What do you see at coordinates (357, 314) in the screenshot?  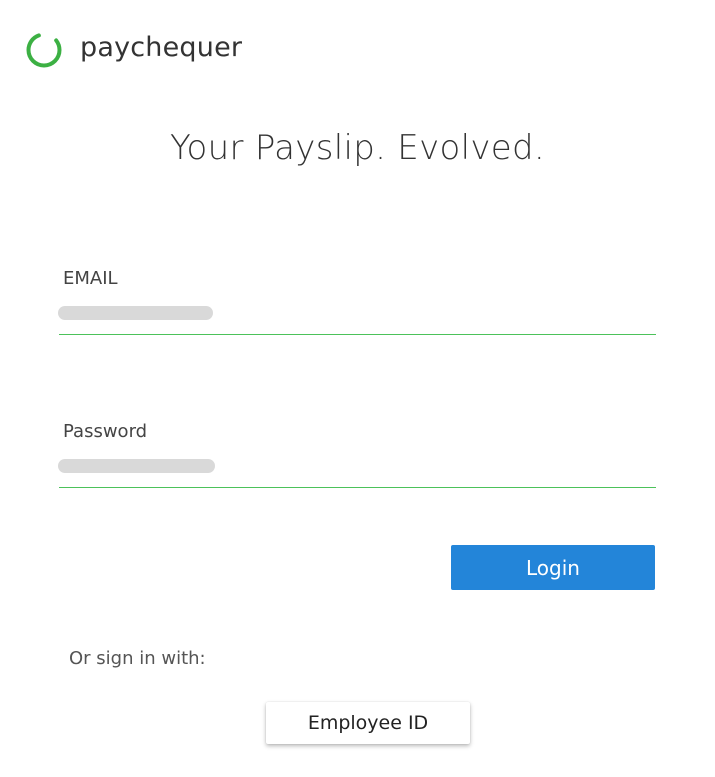 I see `email-field` at bounding box center [357, 314].